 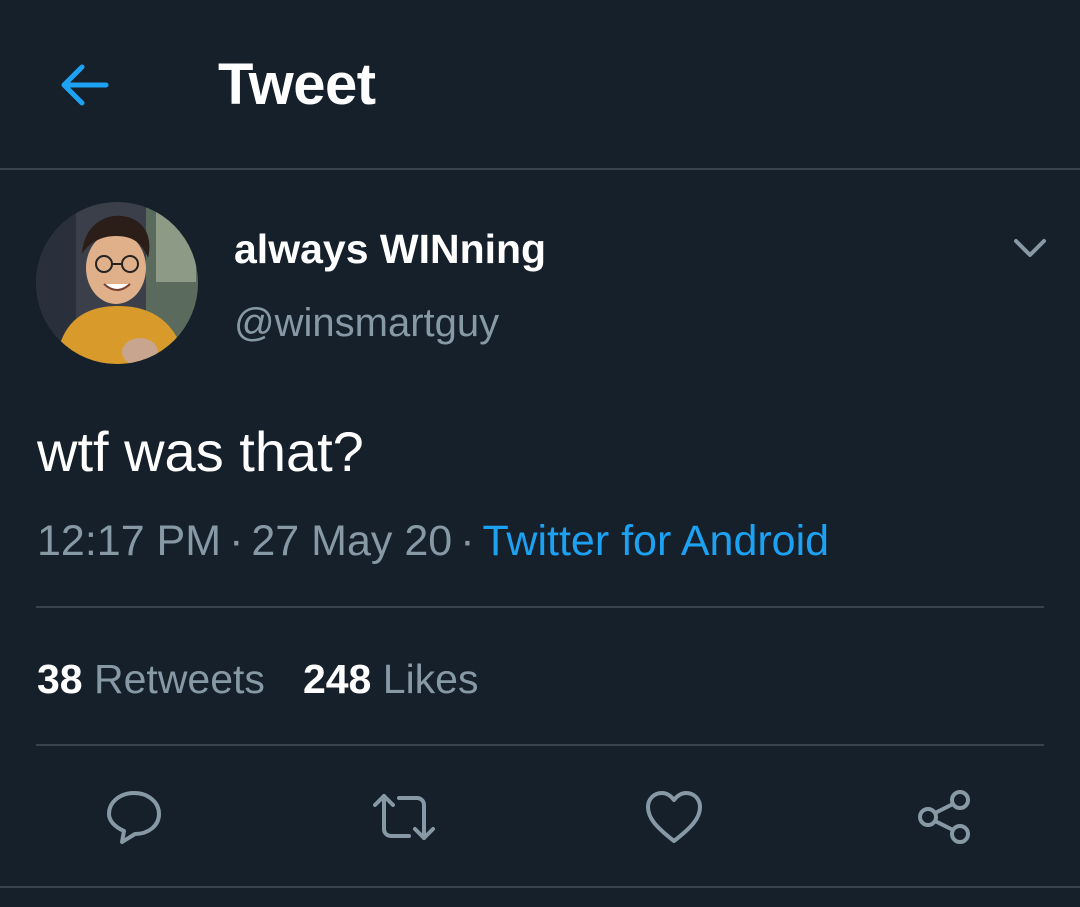 I want to click on retweets-count: 38, so click(x=60, y=679).